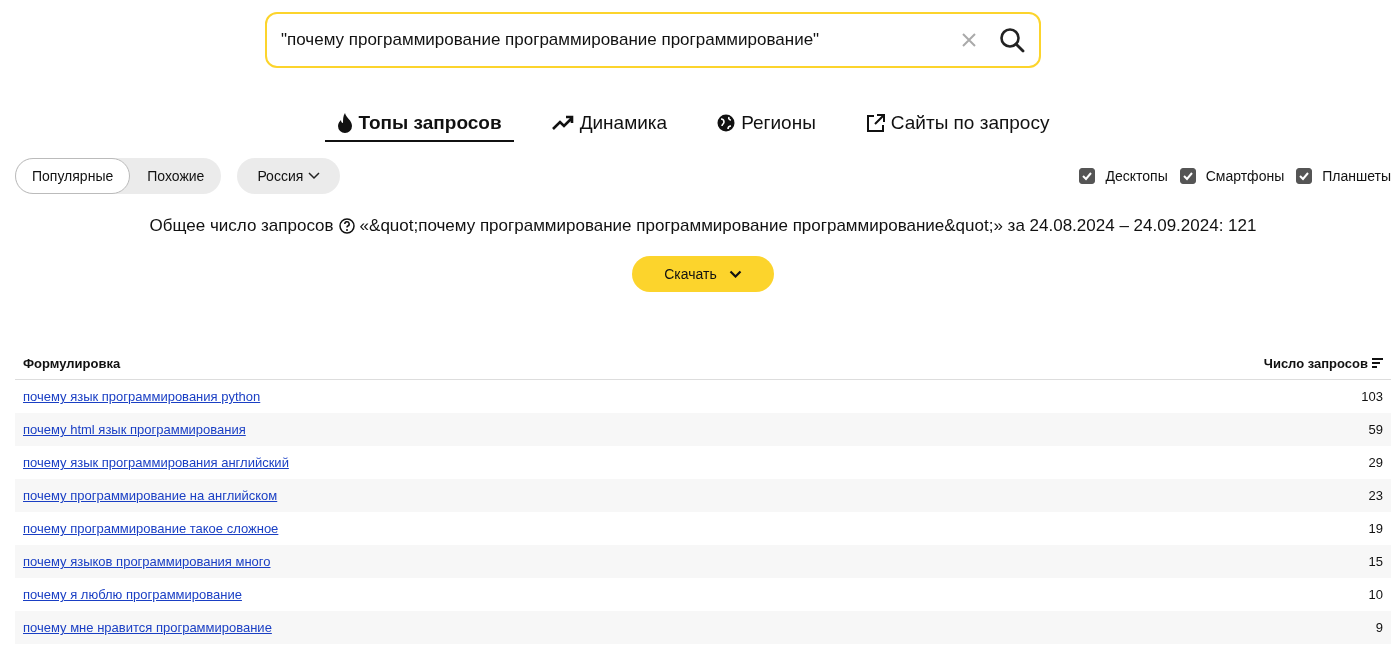  What do you see at coordinates (134, 429) in the screenshot?
I see `query-link: почему html язык программирования` at bounding box center [134, 429].